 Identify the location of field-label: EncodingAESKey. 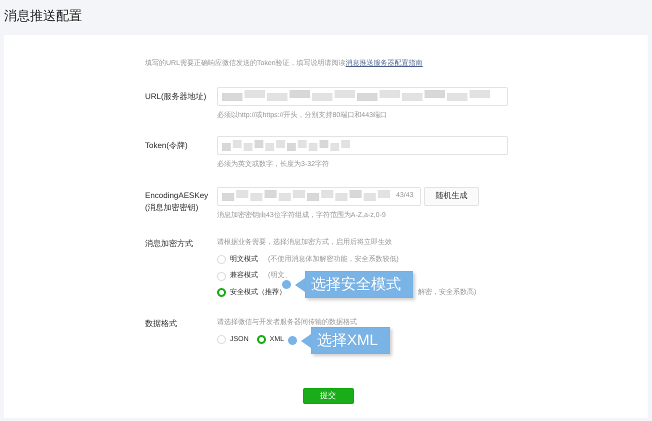
(177, 196).